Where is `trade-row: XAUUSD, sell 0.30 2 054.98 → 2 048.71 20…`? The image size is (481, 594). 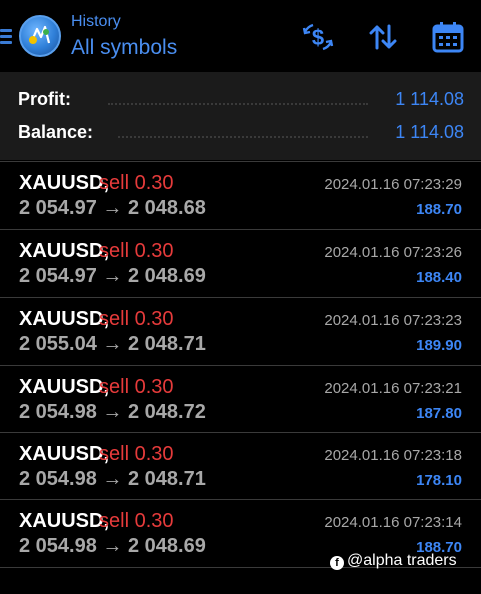 trade-row: XAUUSD, sell 0.30 2 054.98 → 2 048.71 20… is located at coordinates (240, 466).